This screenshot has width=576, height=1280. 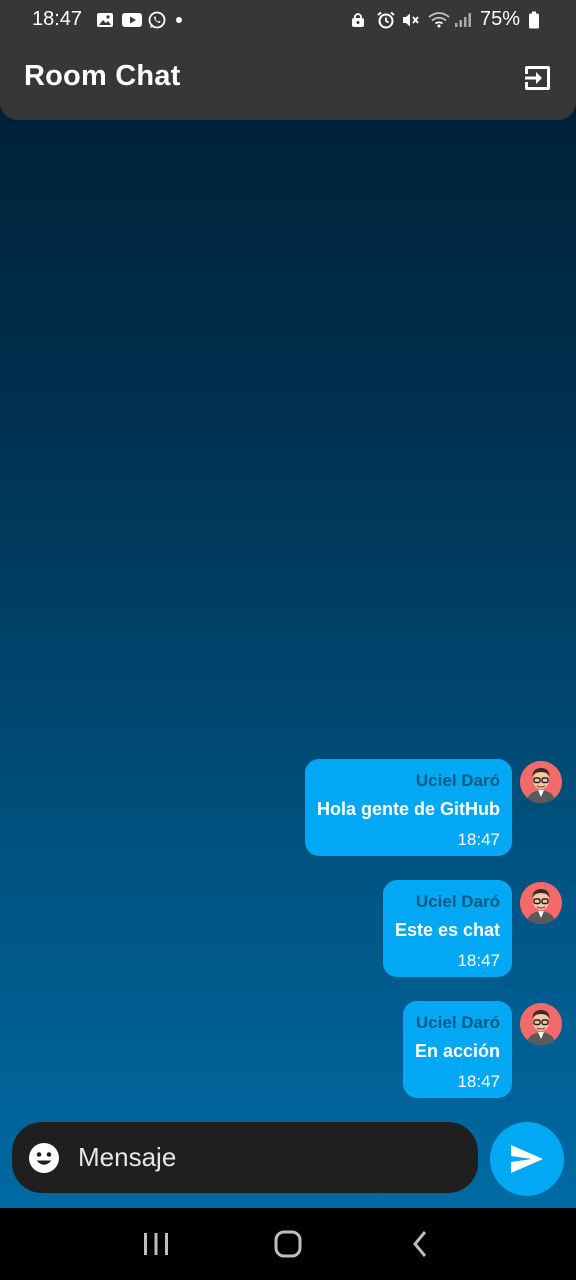 I want to click on whatsapp-icon, so click(x=157, y=20).